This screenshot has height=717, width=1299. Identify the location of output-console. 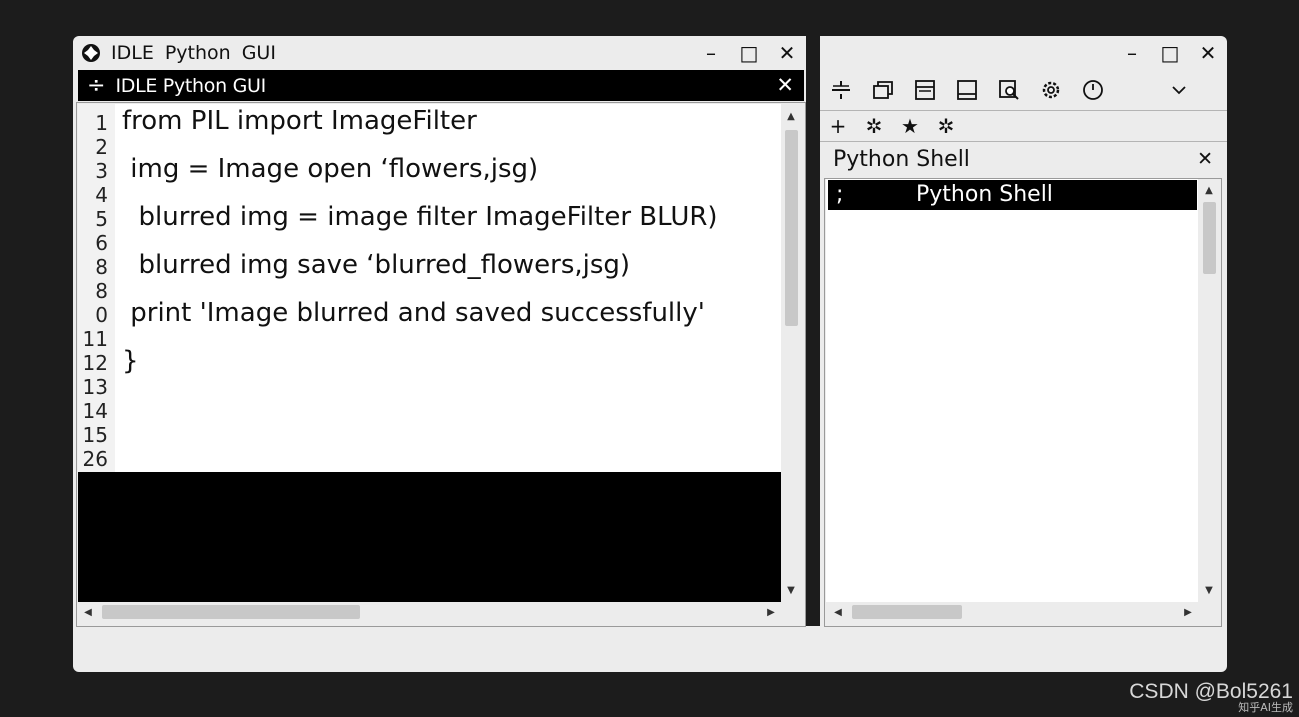
(429, 537).